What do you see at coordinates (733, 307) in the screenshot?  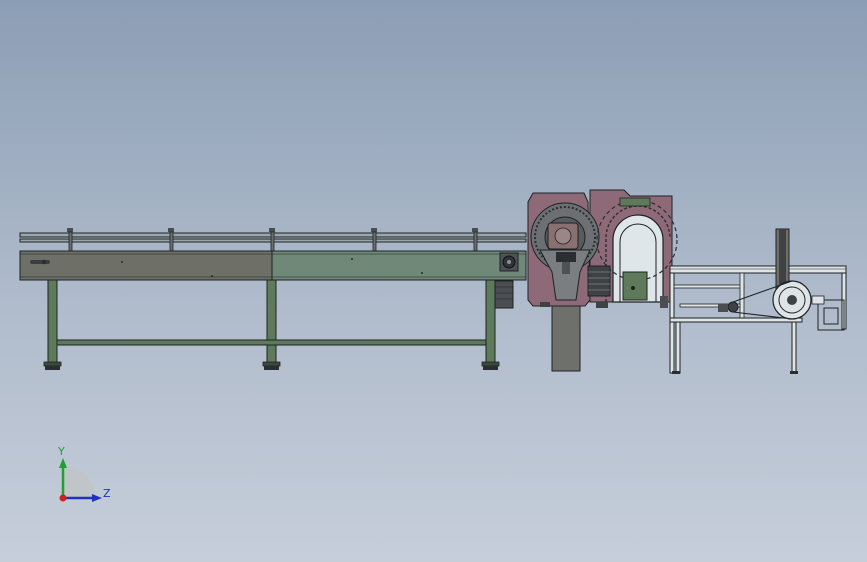 I see `drive-pulley` at bounding box center [733, 307].